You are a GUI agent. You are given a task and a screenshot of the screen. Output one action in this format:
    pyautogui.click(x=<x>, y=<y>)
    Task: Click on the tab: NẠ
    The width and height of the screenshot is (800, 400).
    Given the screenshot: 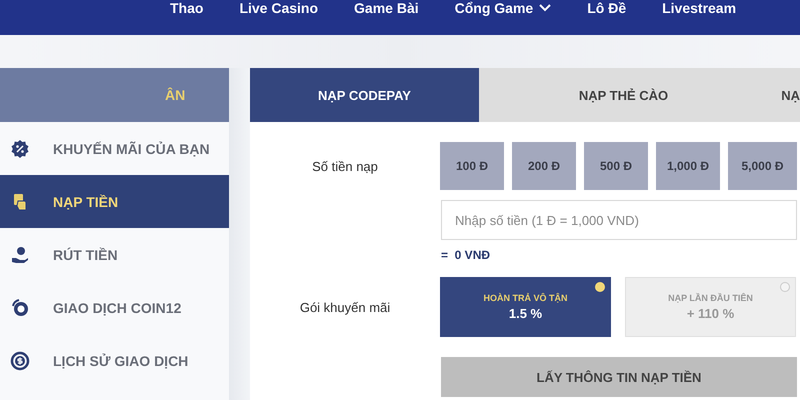 What is the action you would take?
    pyautogui.click(x=784, y=95)
    